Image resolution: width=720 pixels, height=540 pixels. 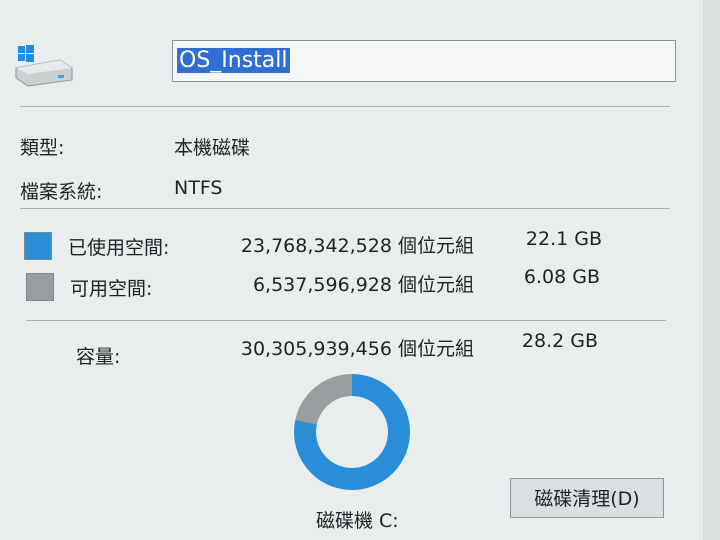 I want to click on capacity-label: 容量:, so click(x=98, y=357).